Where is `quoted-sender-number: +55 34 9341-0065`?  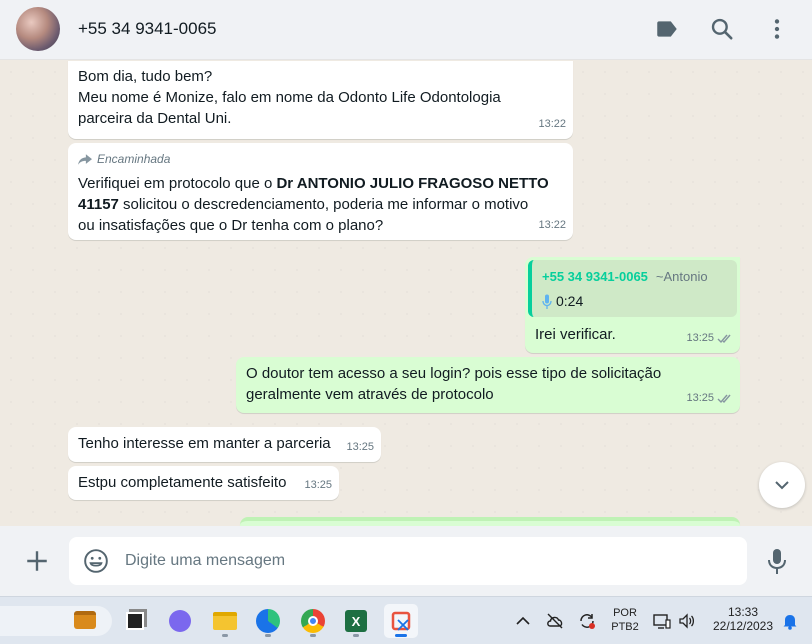 quoted-sender-number: +55 34 9341-0065 is located at coordinates (595, 276).